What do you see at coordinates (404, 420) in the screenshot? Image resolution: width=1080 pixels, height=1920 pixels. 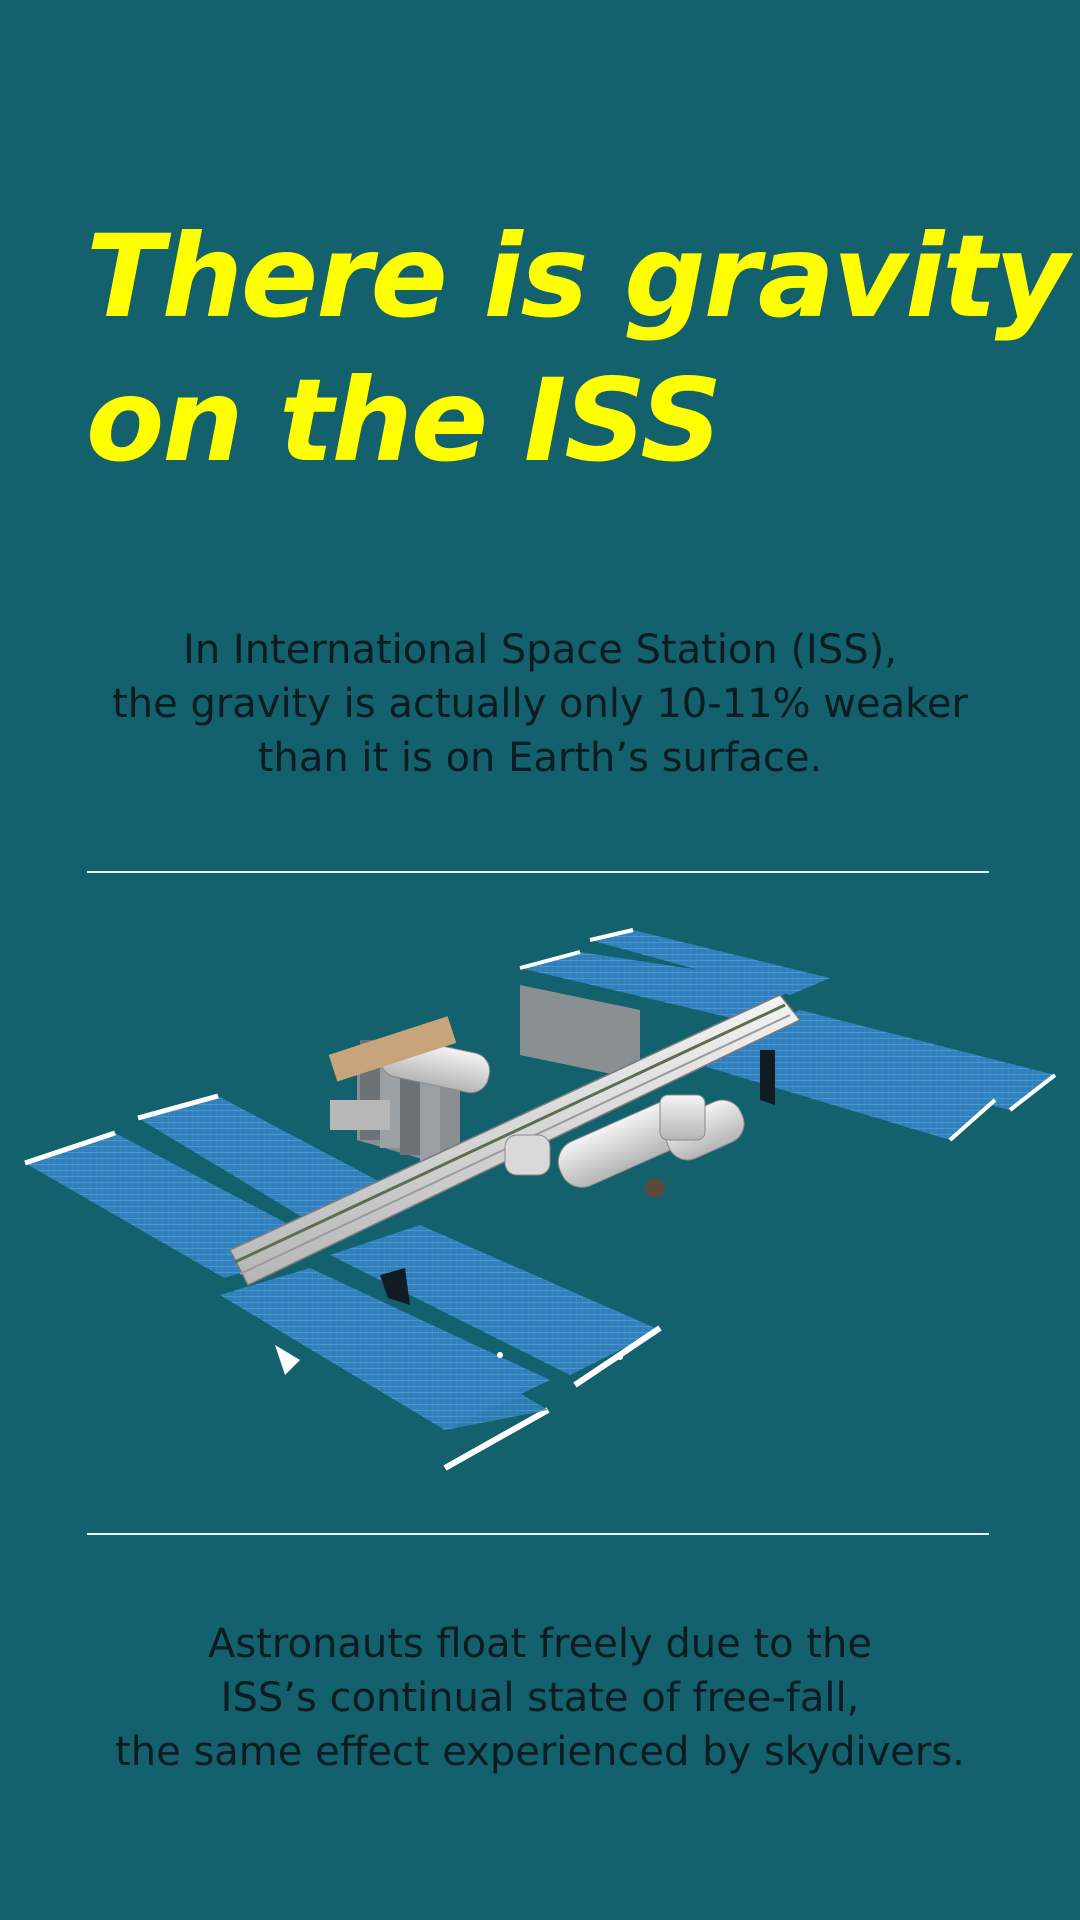 I see `title-line-2: on the ISS` at bounding box center [404, 420].